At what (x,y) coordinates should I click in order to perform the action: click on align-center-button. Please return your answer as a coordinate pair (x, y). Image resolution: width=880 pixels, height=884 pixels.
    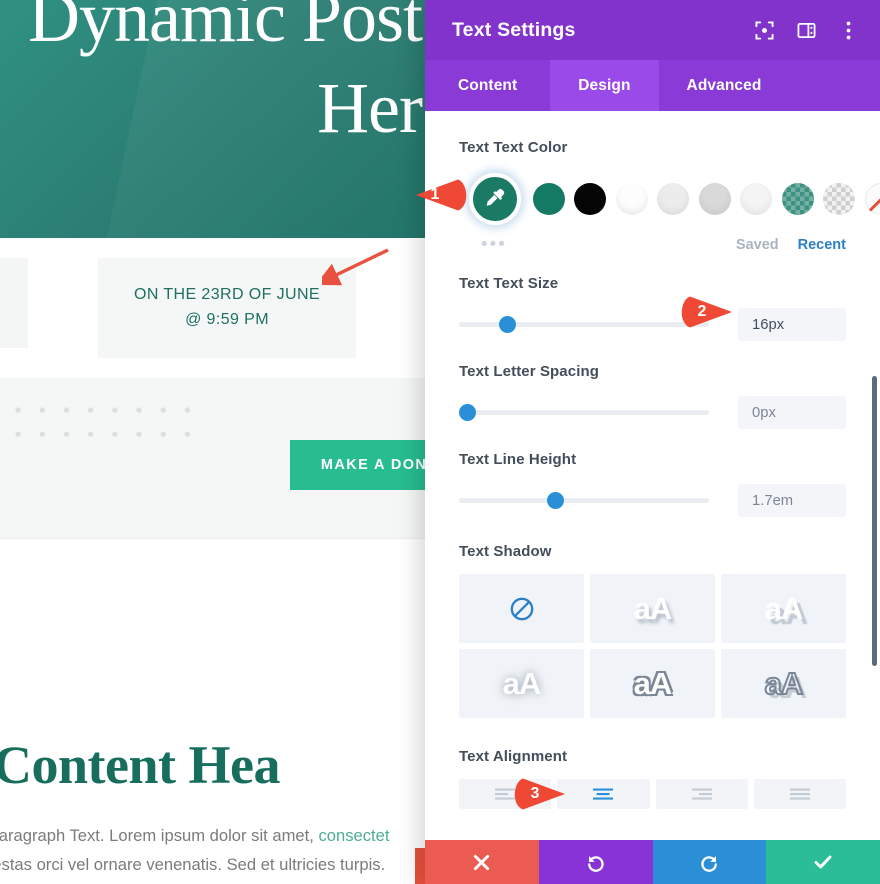
    Looking at the image, I should click on (603, 794).